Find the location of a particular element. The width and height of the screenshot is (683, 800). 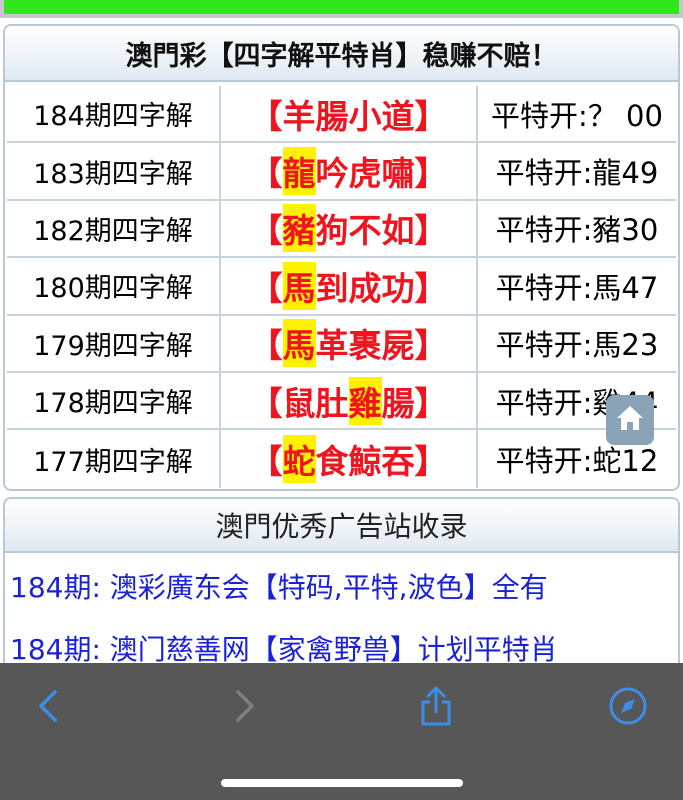

phrase-text: 腸 is located at coordinates (398, 403).